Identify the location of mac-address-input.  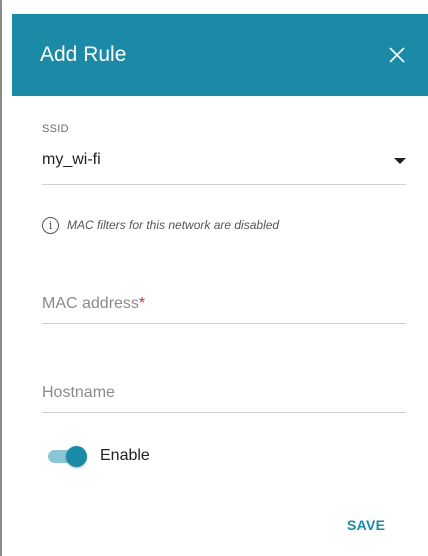
(224, 305).